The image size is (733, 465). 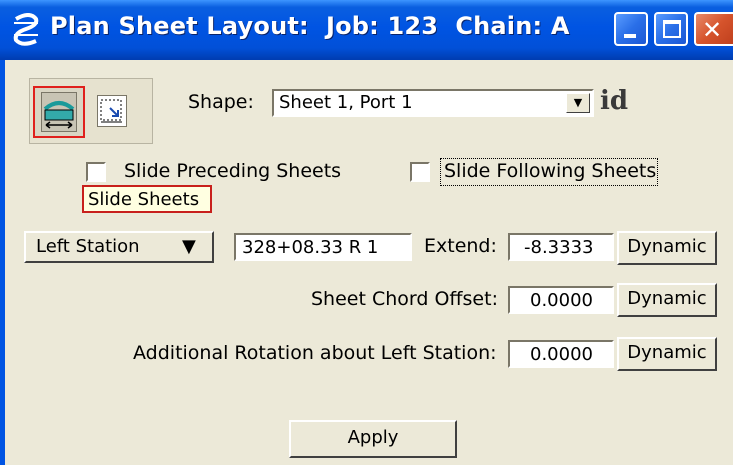 I want to click on station-value: 328+08.33 R 1, so click(x=310, y=247).